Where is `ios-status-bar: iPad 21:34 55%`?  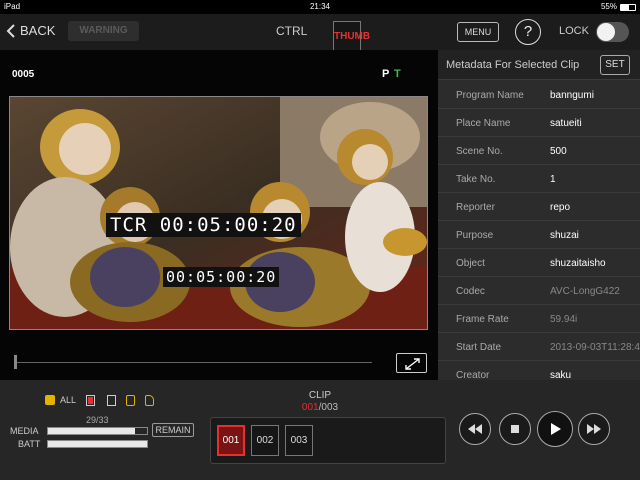
ios-status-bar: iPad 21:34 55% is located at coordinates (320, 7).